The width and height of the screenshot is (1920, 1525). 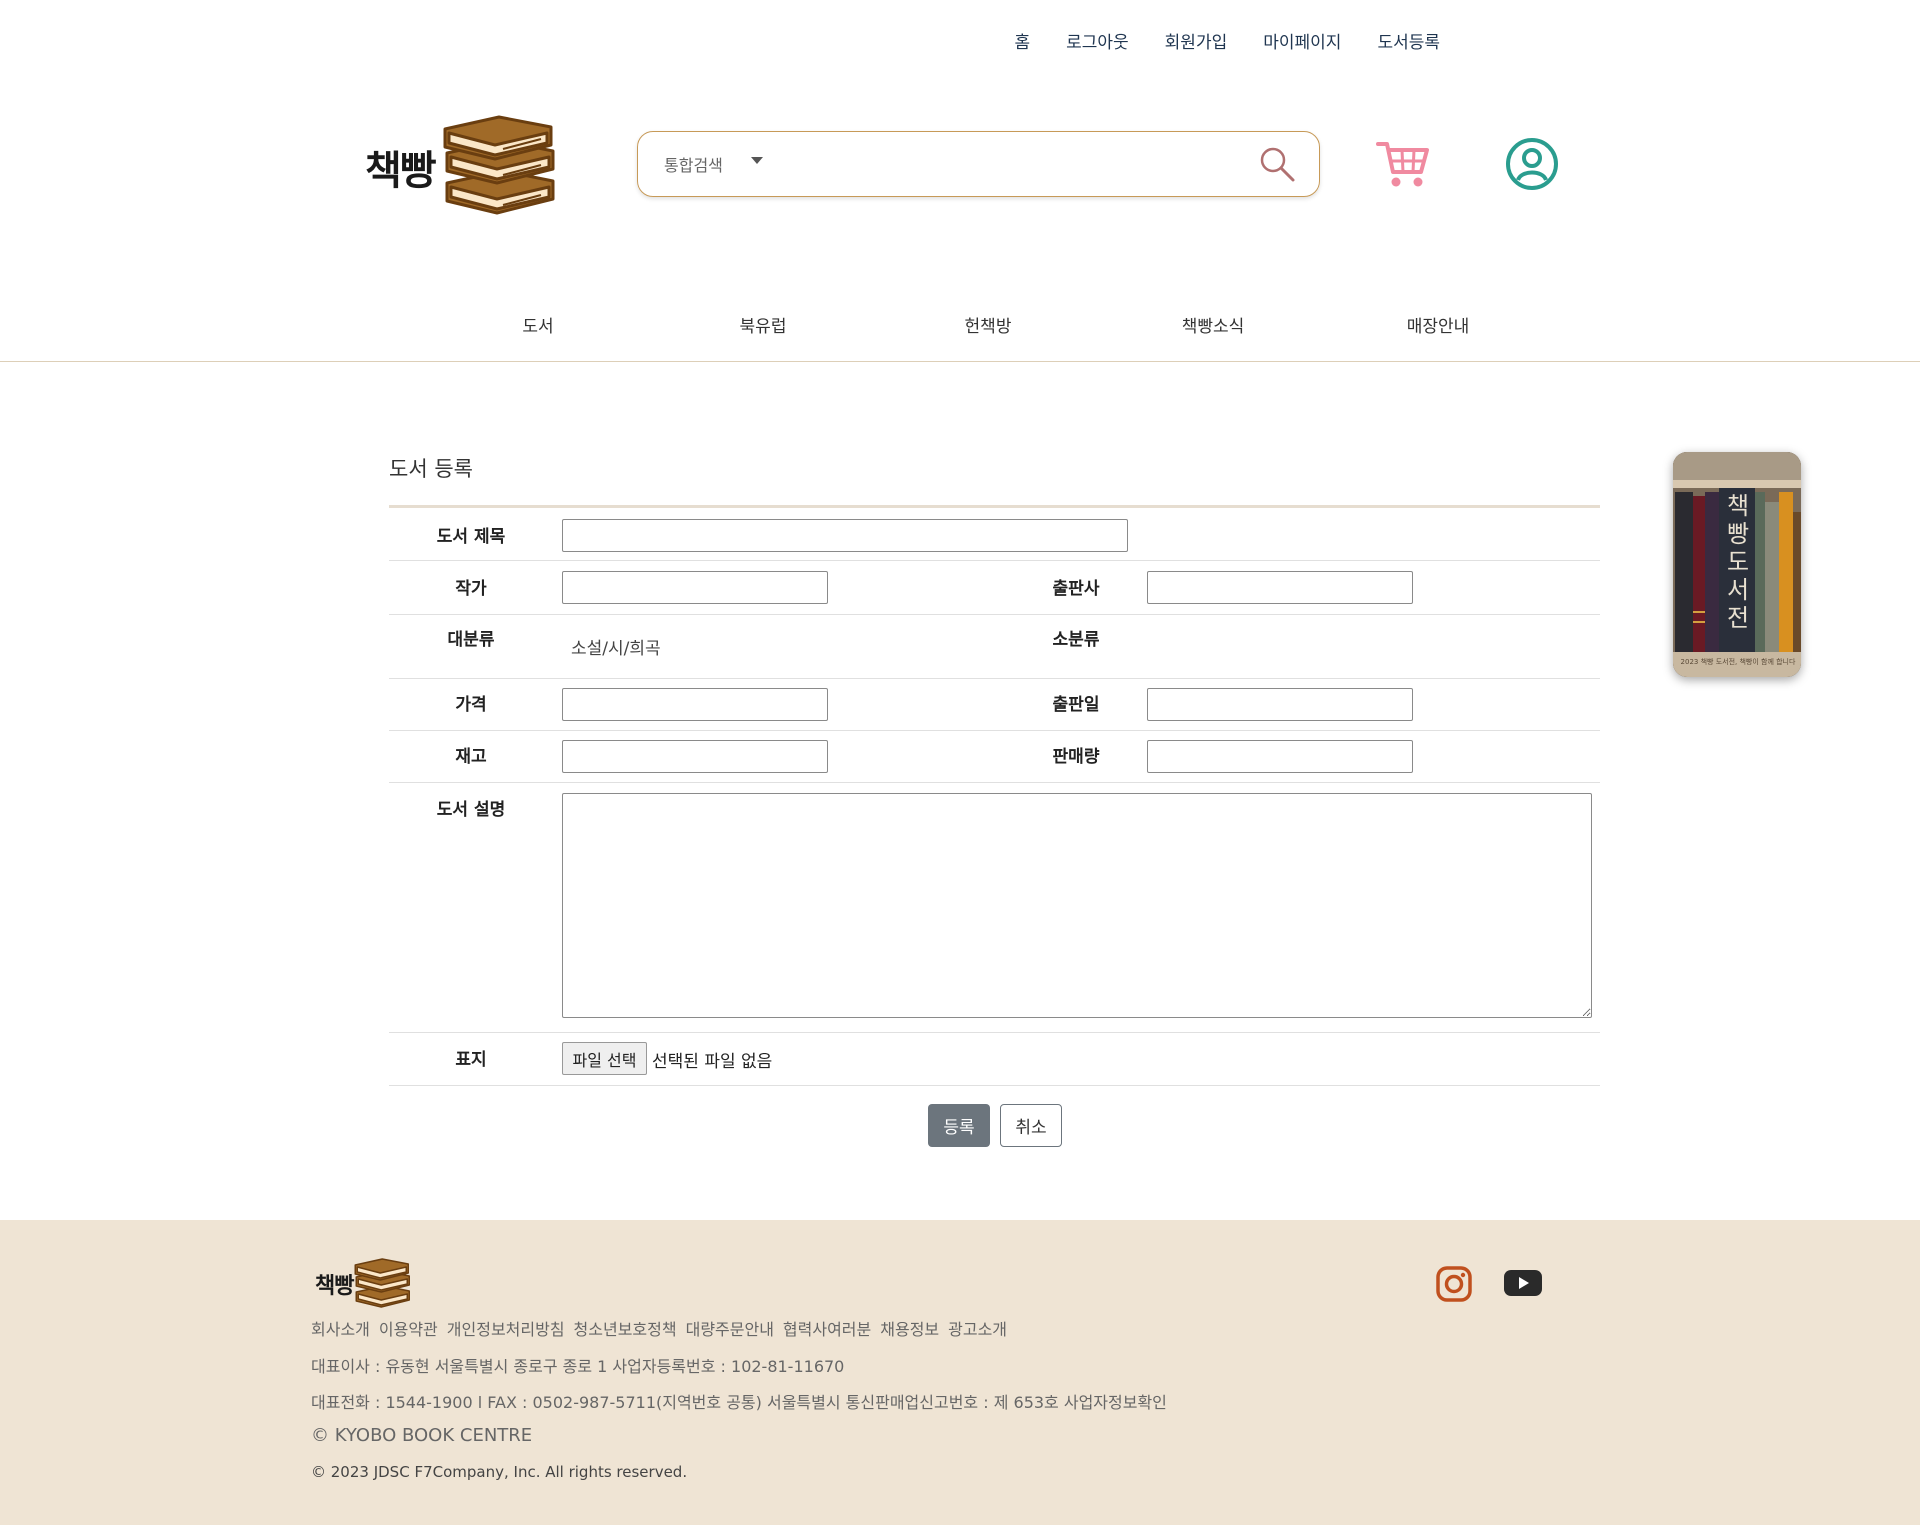 I want to click on nav-nordic: 북유럽, so click(x=763, y=324).